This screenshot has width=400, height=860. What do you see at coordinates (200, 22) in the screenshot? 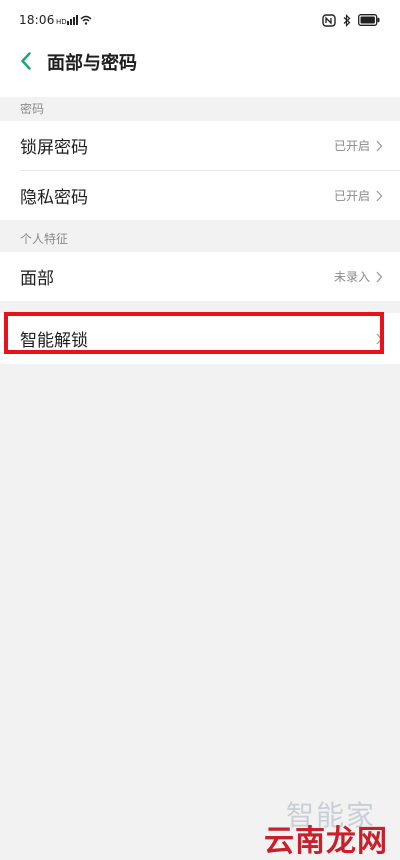
I see `status-bar: 18:06 HD` at bounding box center [200, 22].